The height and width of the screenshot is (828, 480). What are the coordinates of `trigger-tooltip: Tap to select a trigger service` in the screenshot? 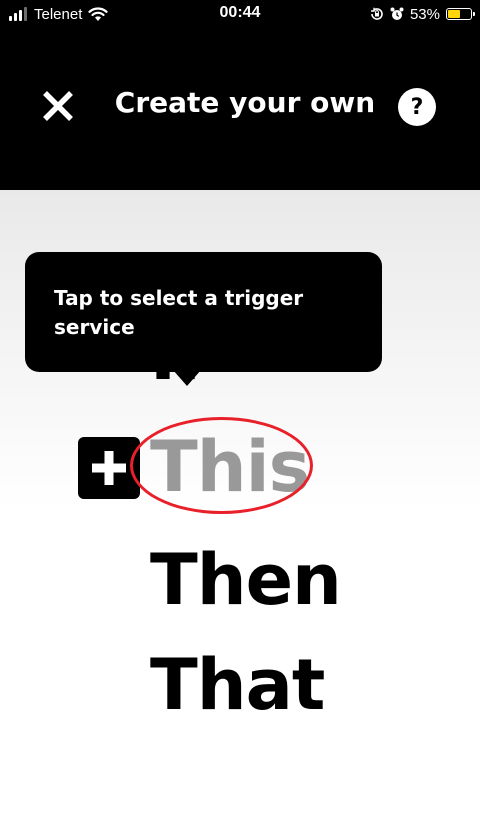 It's located at (203, 312).